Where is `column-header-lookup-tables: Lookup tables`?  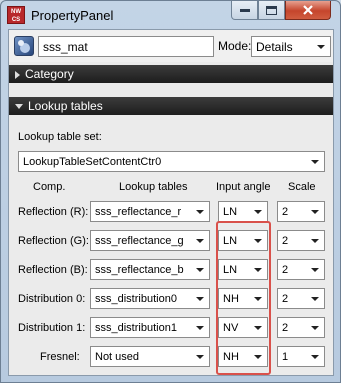
column-header-lookup-tables: Lookup tables is located at coordinates (153, 187).